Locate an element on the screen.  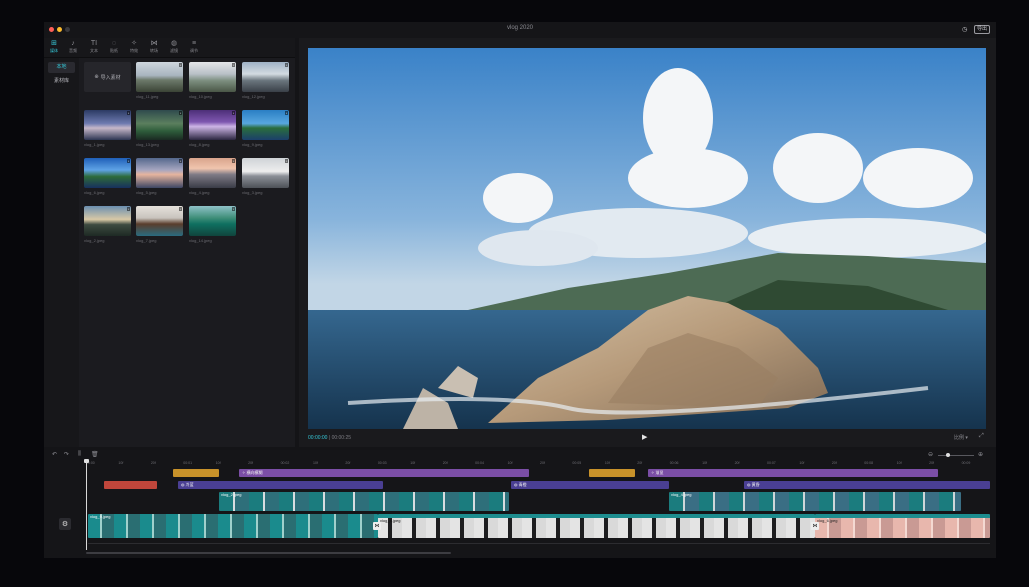
tool-sticker-label: 贴纸 is located at coordinates (114, 50).